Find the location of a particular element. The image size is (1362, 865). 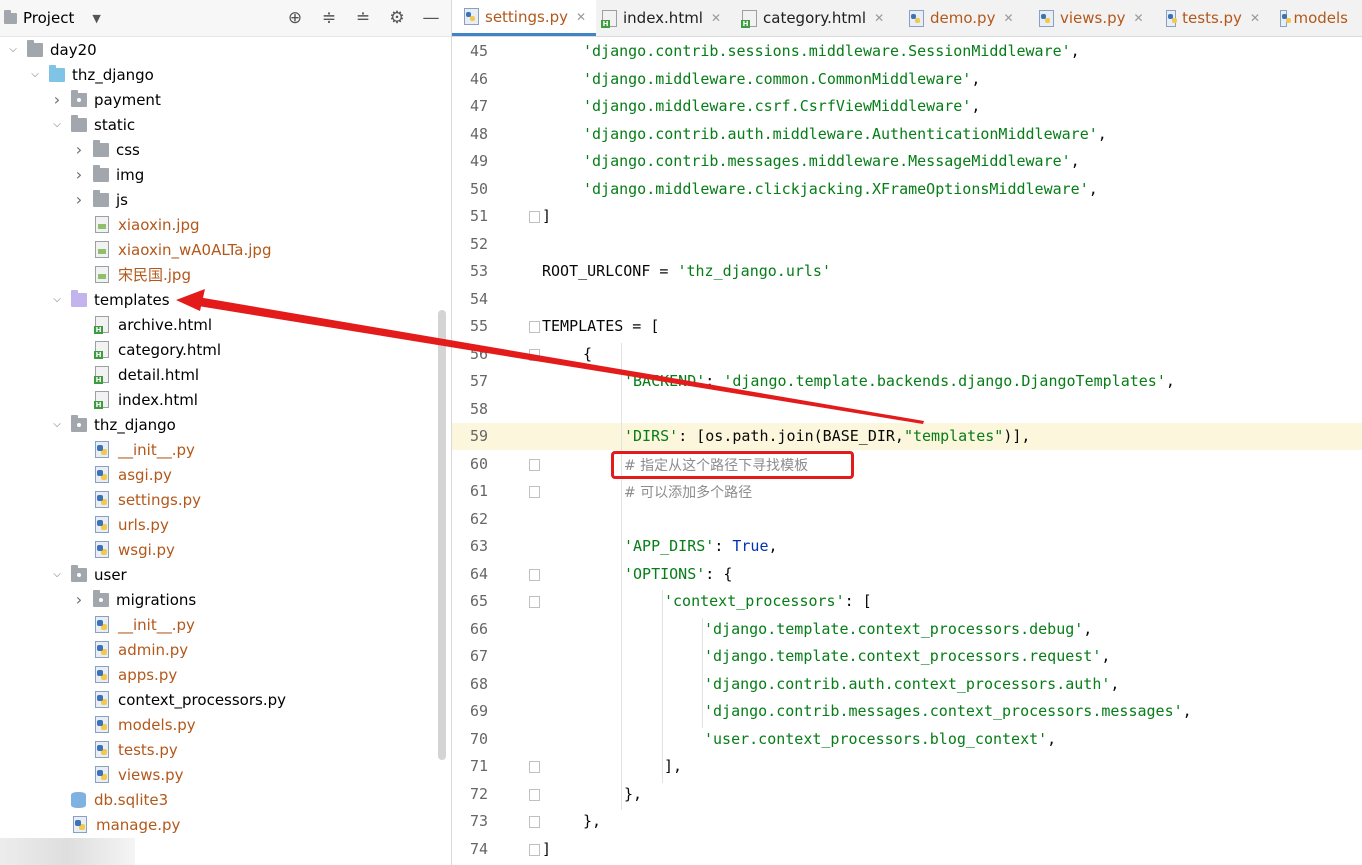

tree-item-user: ⌵ user is located at coordinates (225, 574).